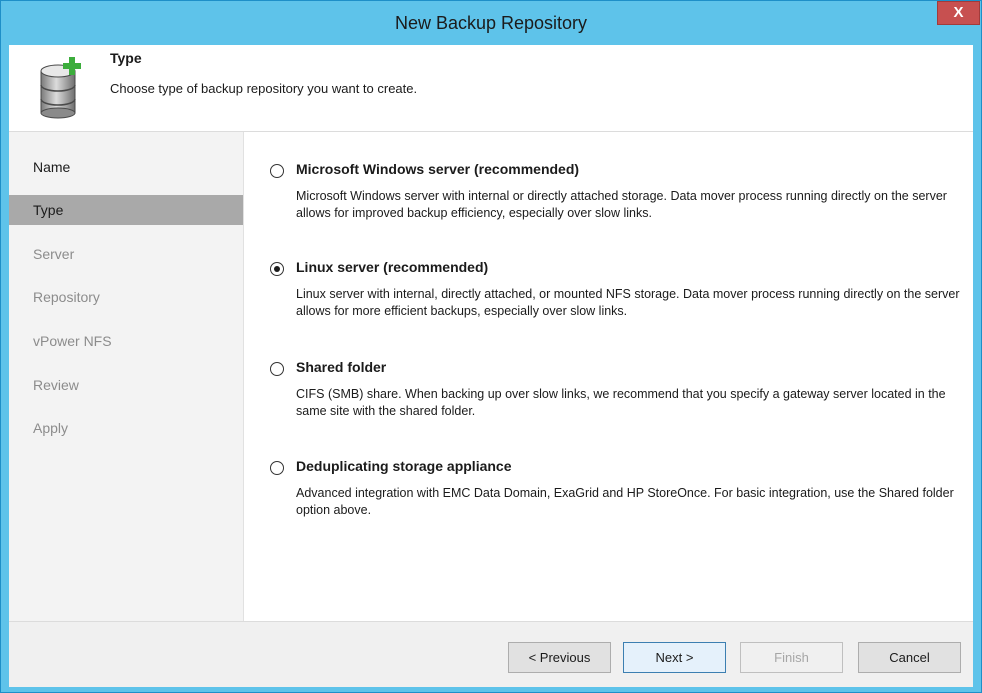 This screenshot has width=982, height=693. What do you see at coordinates (126, 428) in the screenshot?
I see `sidebar-item-apply: Apply` at bounding box center [126, 428].